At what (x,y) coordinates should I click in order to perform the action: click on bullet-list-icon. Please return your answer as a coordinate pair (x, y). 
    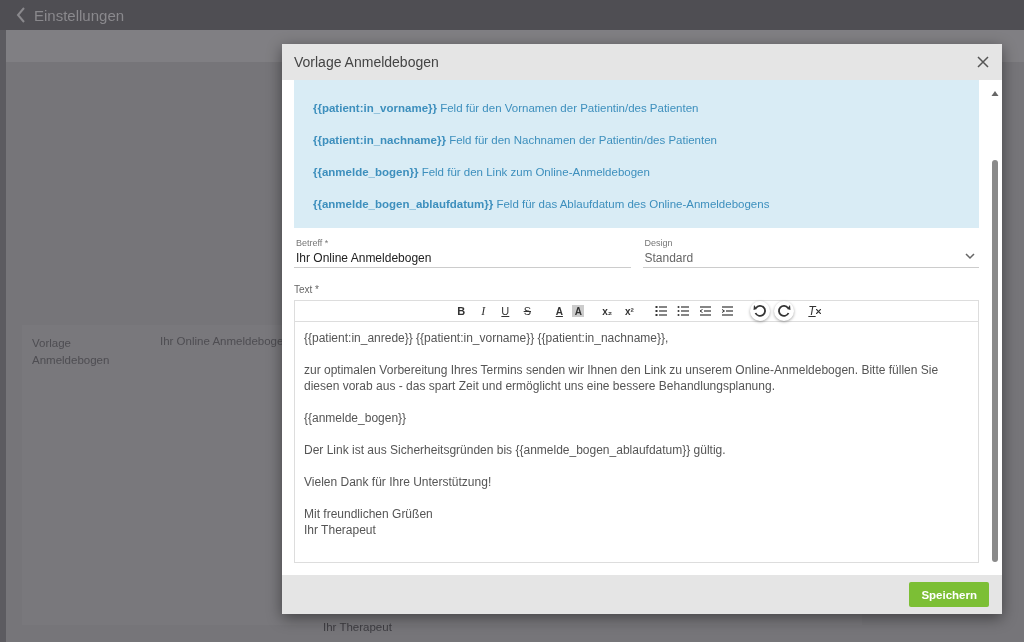
    Looking at the image, I should click on (683, 311).